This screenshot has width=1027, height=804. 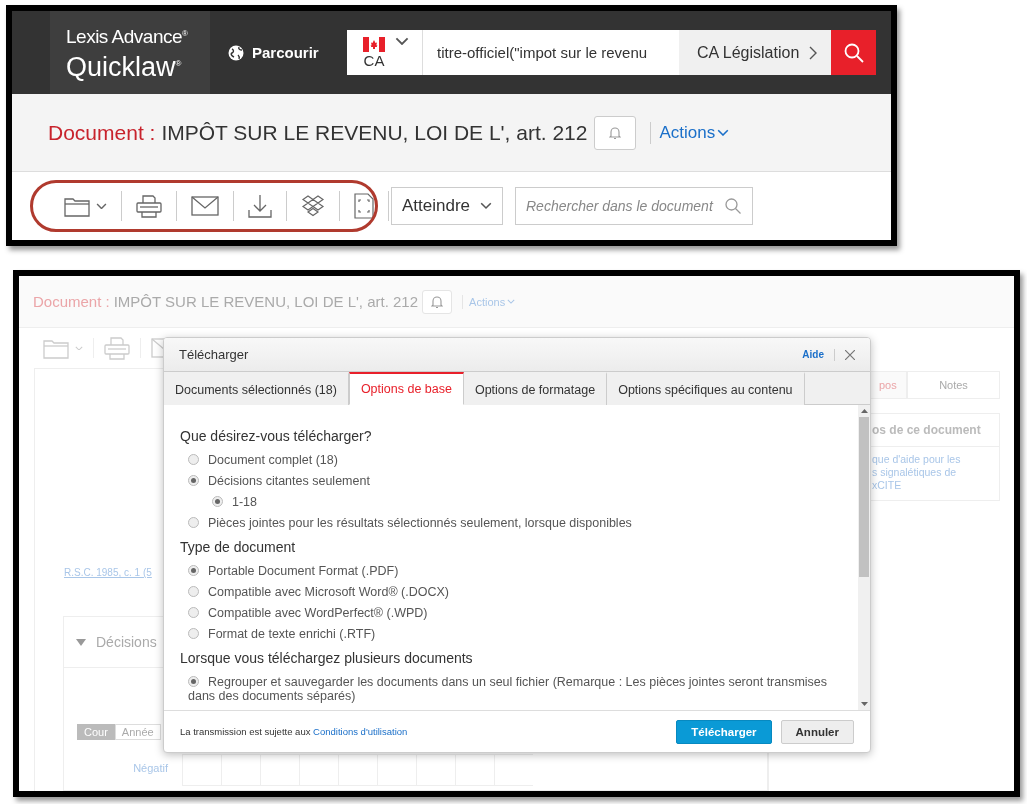 I want to click on goto-dropdown: Atteindre, so click(x=447, y=206).